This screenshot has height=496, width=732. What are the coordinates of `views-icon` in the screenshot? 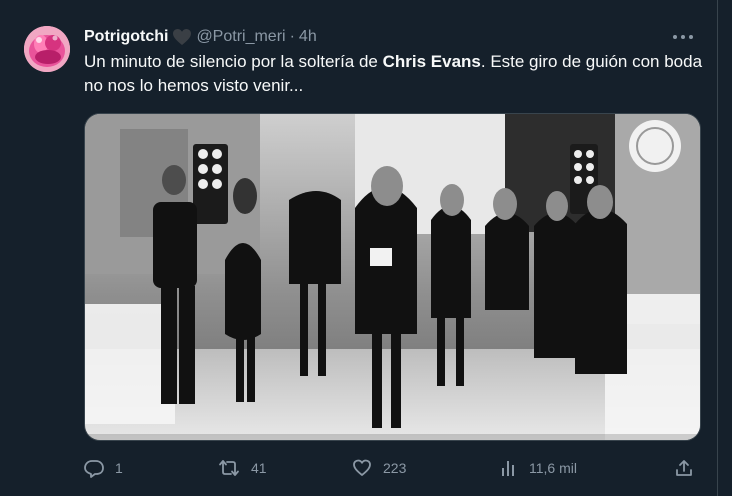 It's located at (509, 468).